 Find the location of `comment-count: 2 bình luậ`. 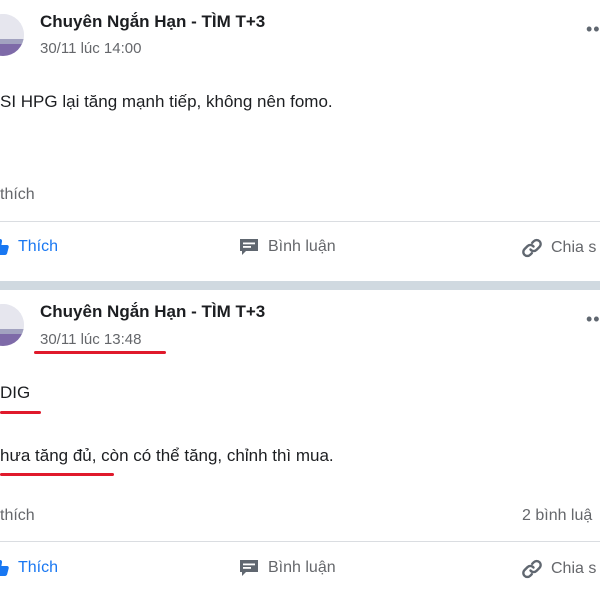

comment-count: 2 bình luậ is located at coordinates (557, 516).